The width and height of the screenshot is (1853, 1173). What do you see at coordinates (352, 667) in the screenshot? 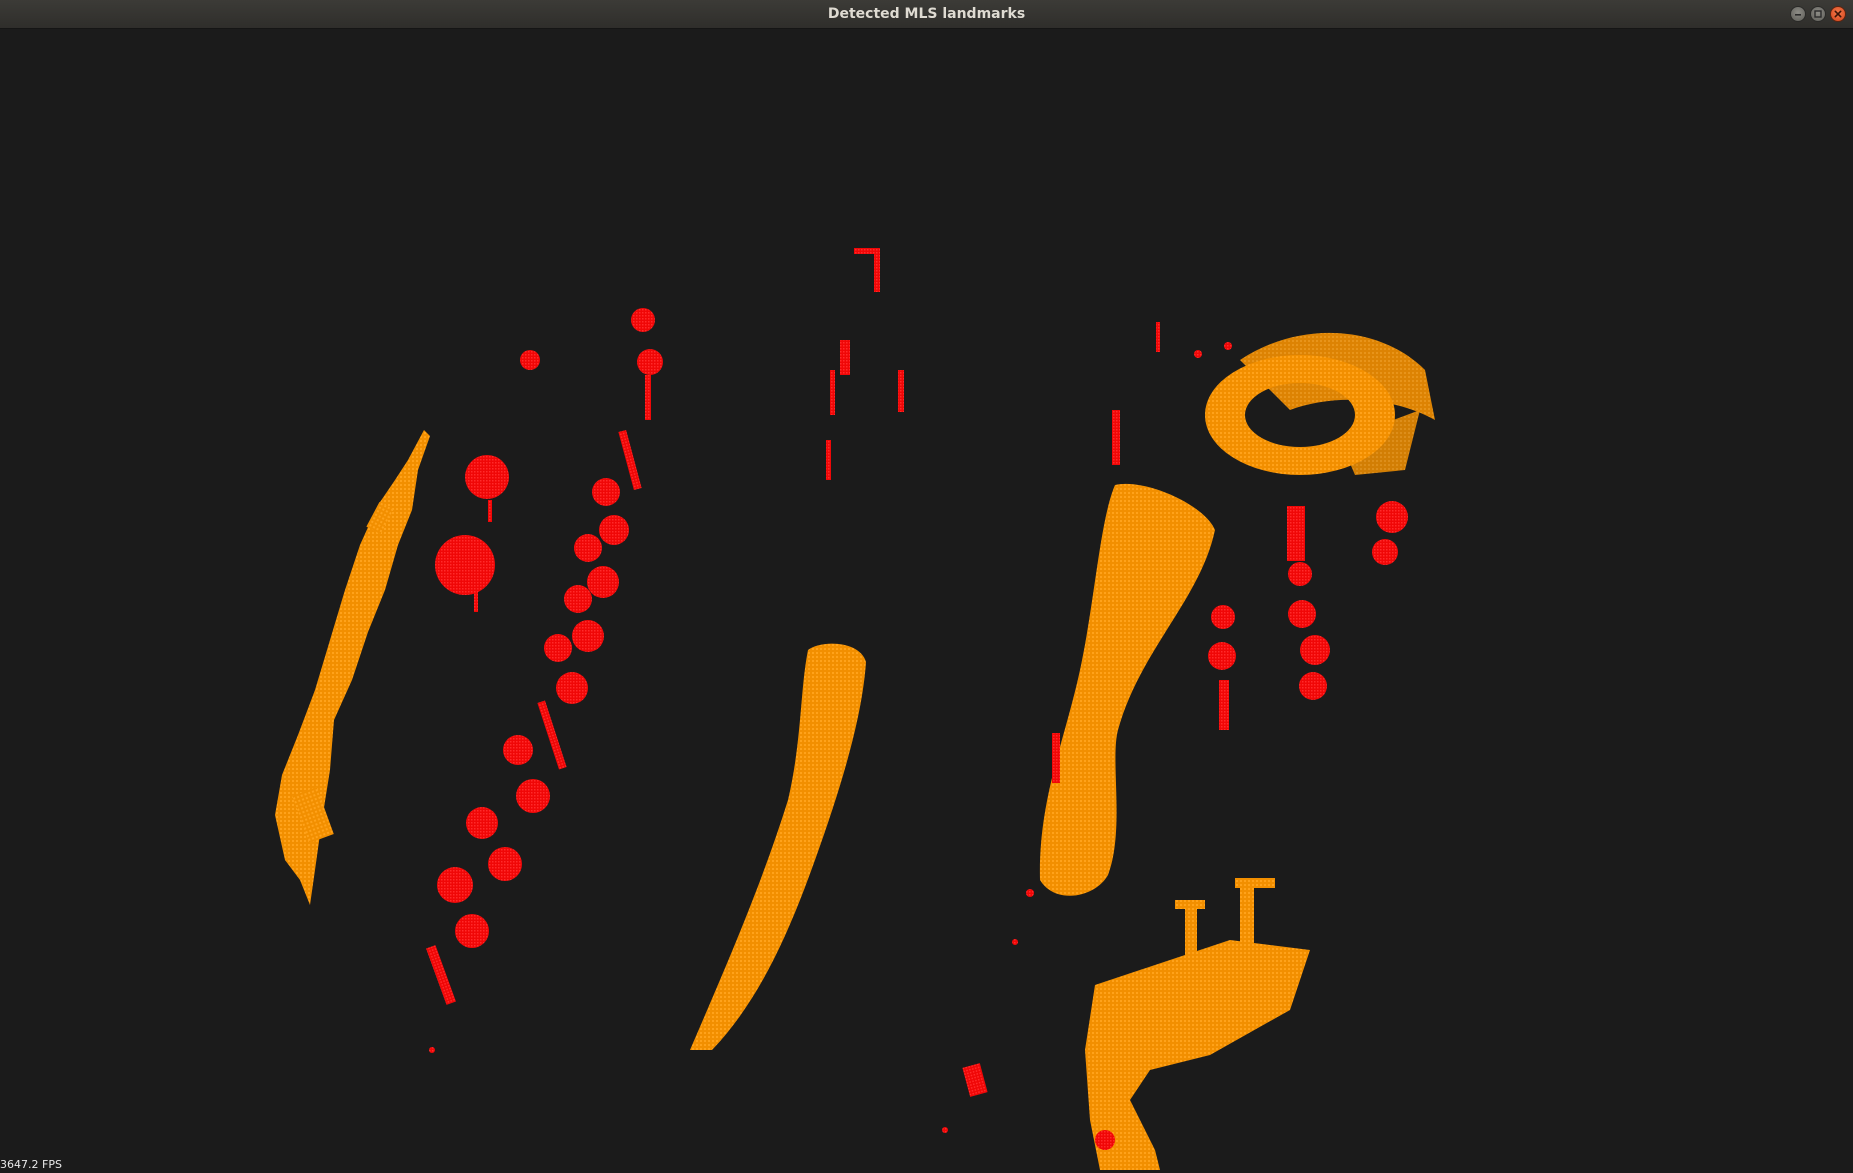
I see `building-facade-left` at bounding box center [352, 667].